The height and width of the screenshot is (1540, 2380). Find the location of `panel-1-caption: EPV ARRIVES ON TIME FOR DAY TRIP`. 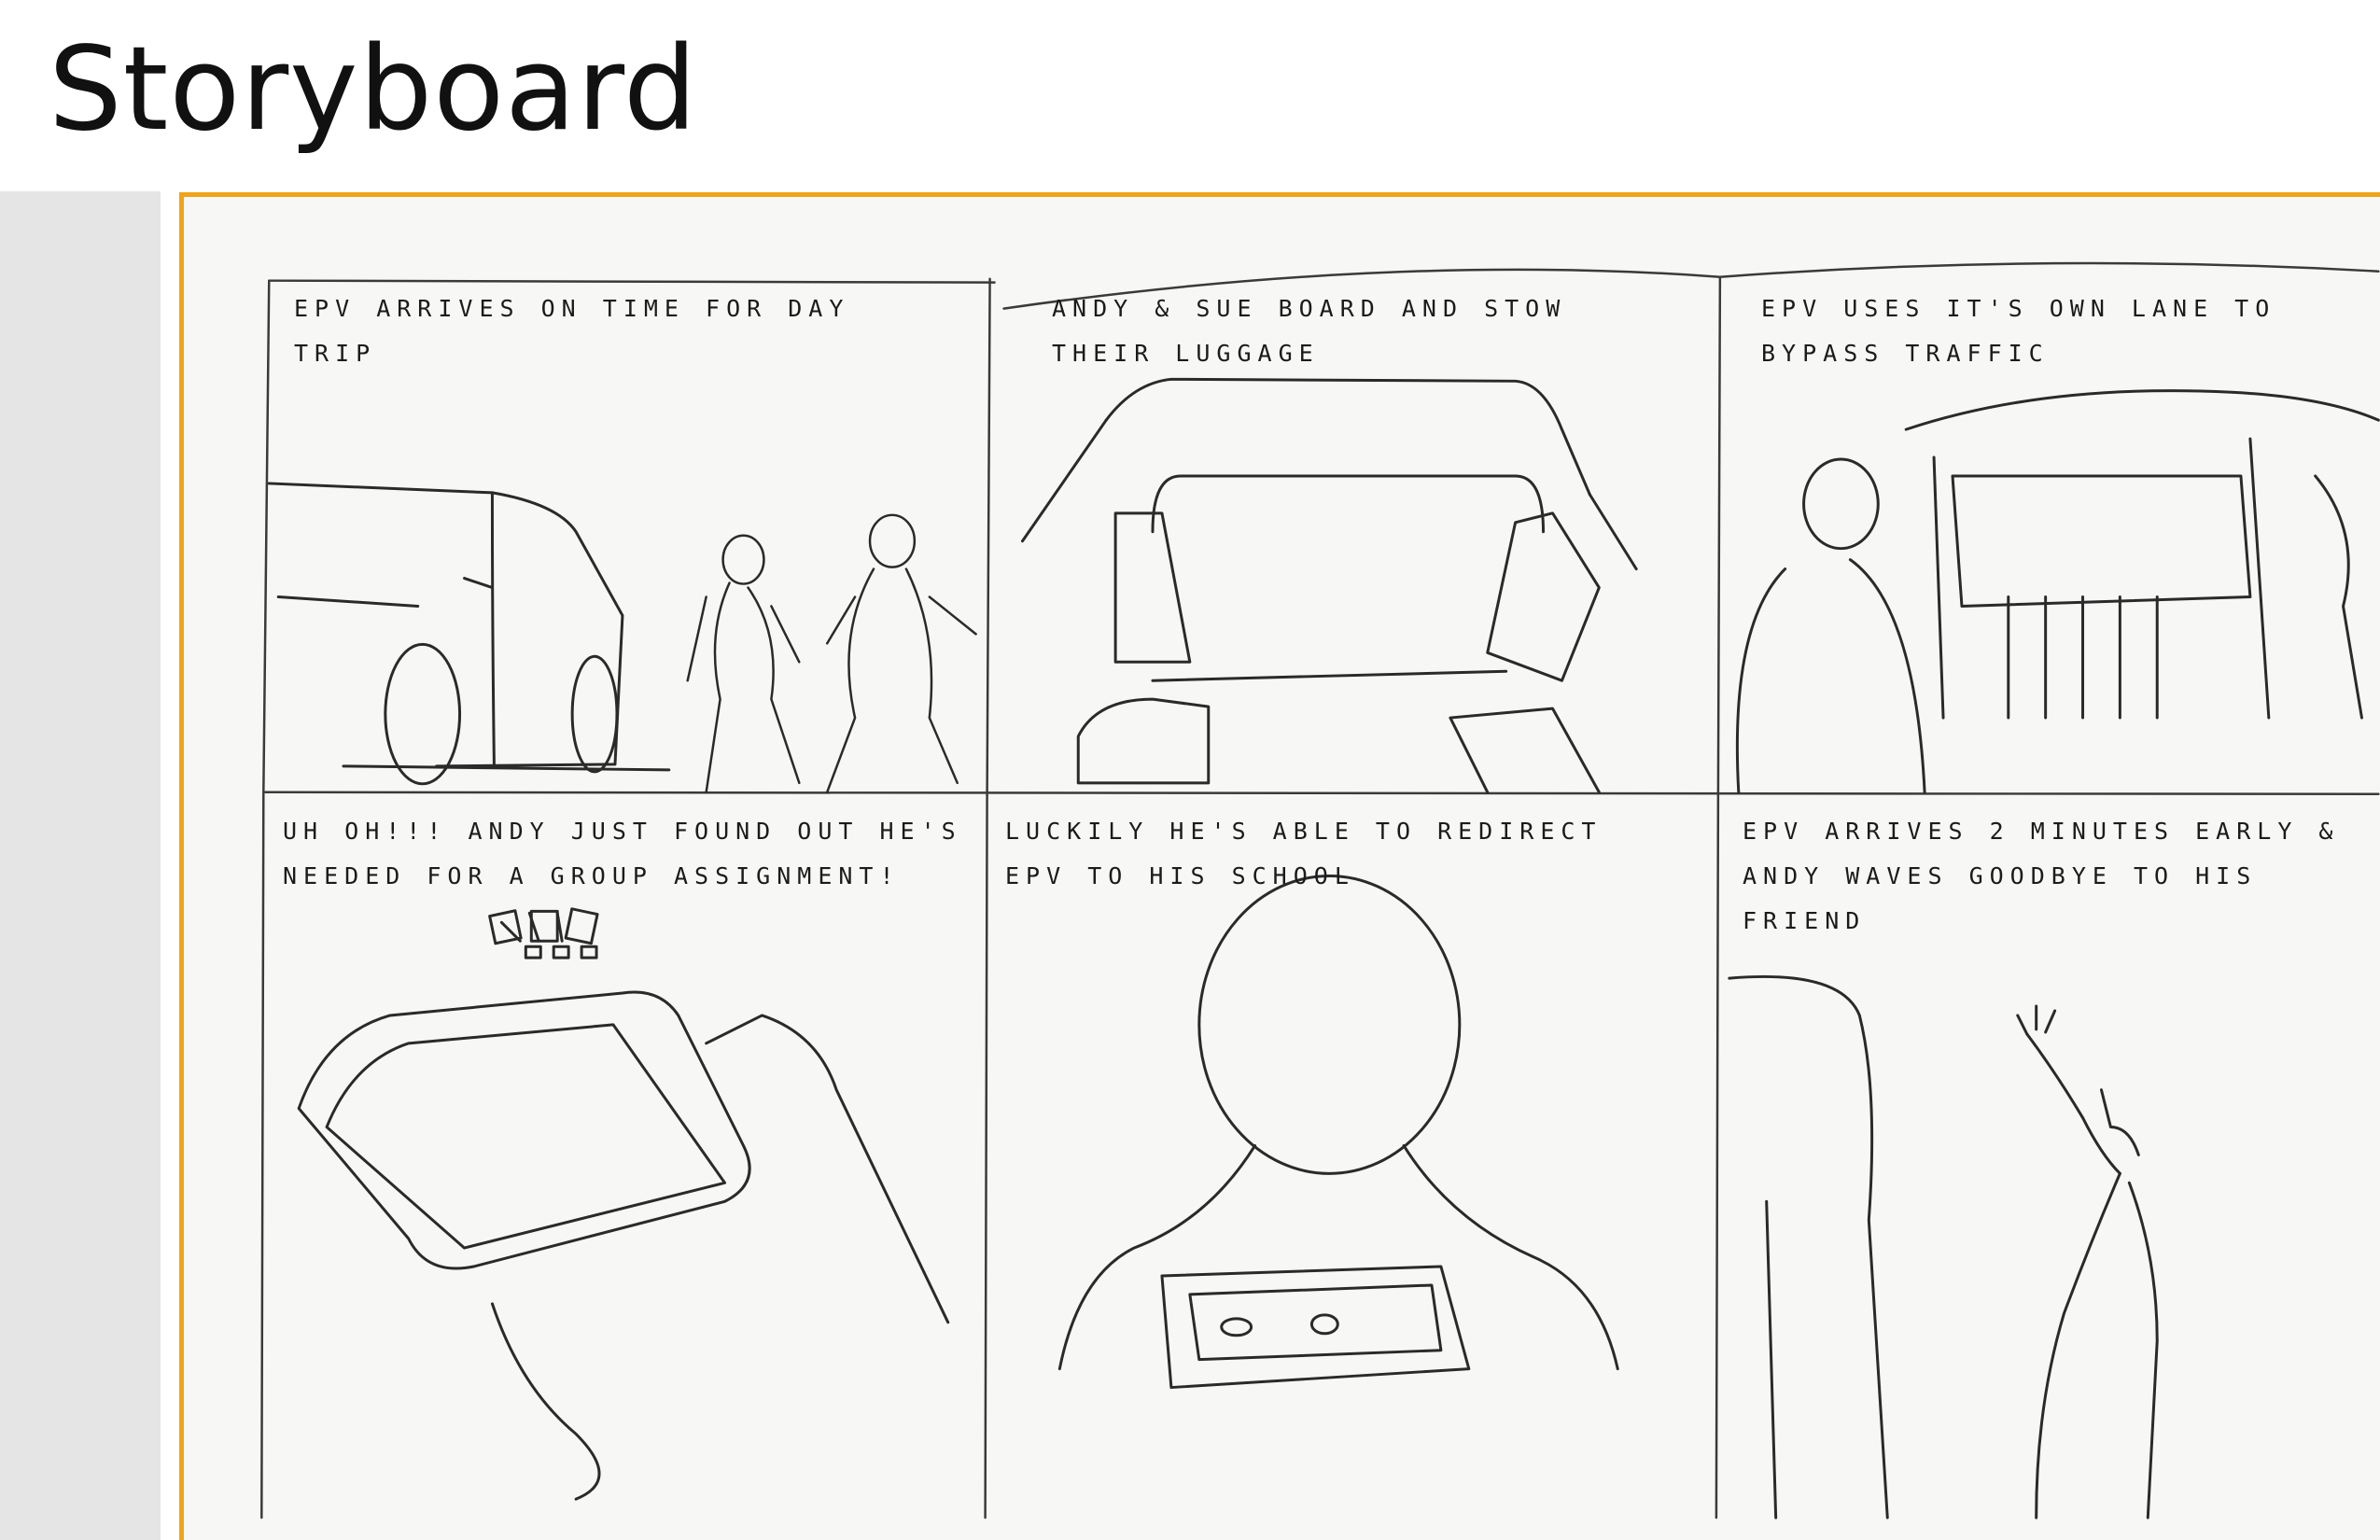

panel-1-caption: EPV ARRIVES ON TIME FOR DAY TRIP is located at coordinates (582, 331).